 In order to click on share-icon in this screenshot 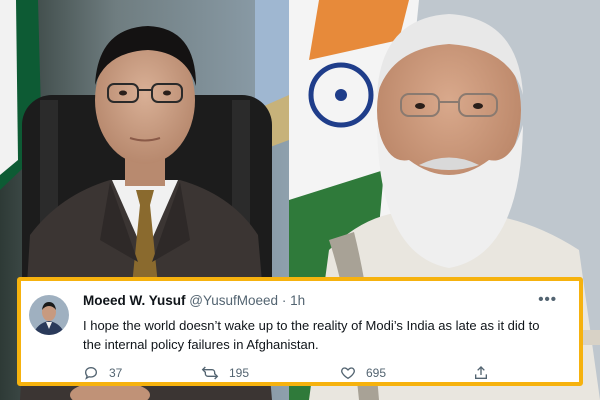, I will do `click(481, 373)`.